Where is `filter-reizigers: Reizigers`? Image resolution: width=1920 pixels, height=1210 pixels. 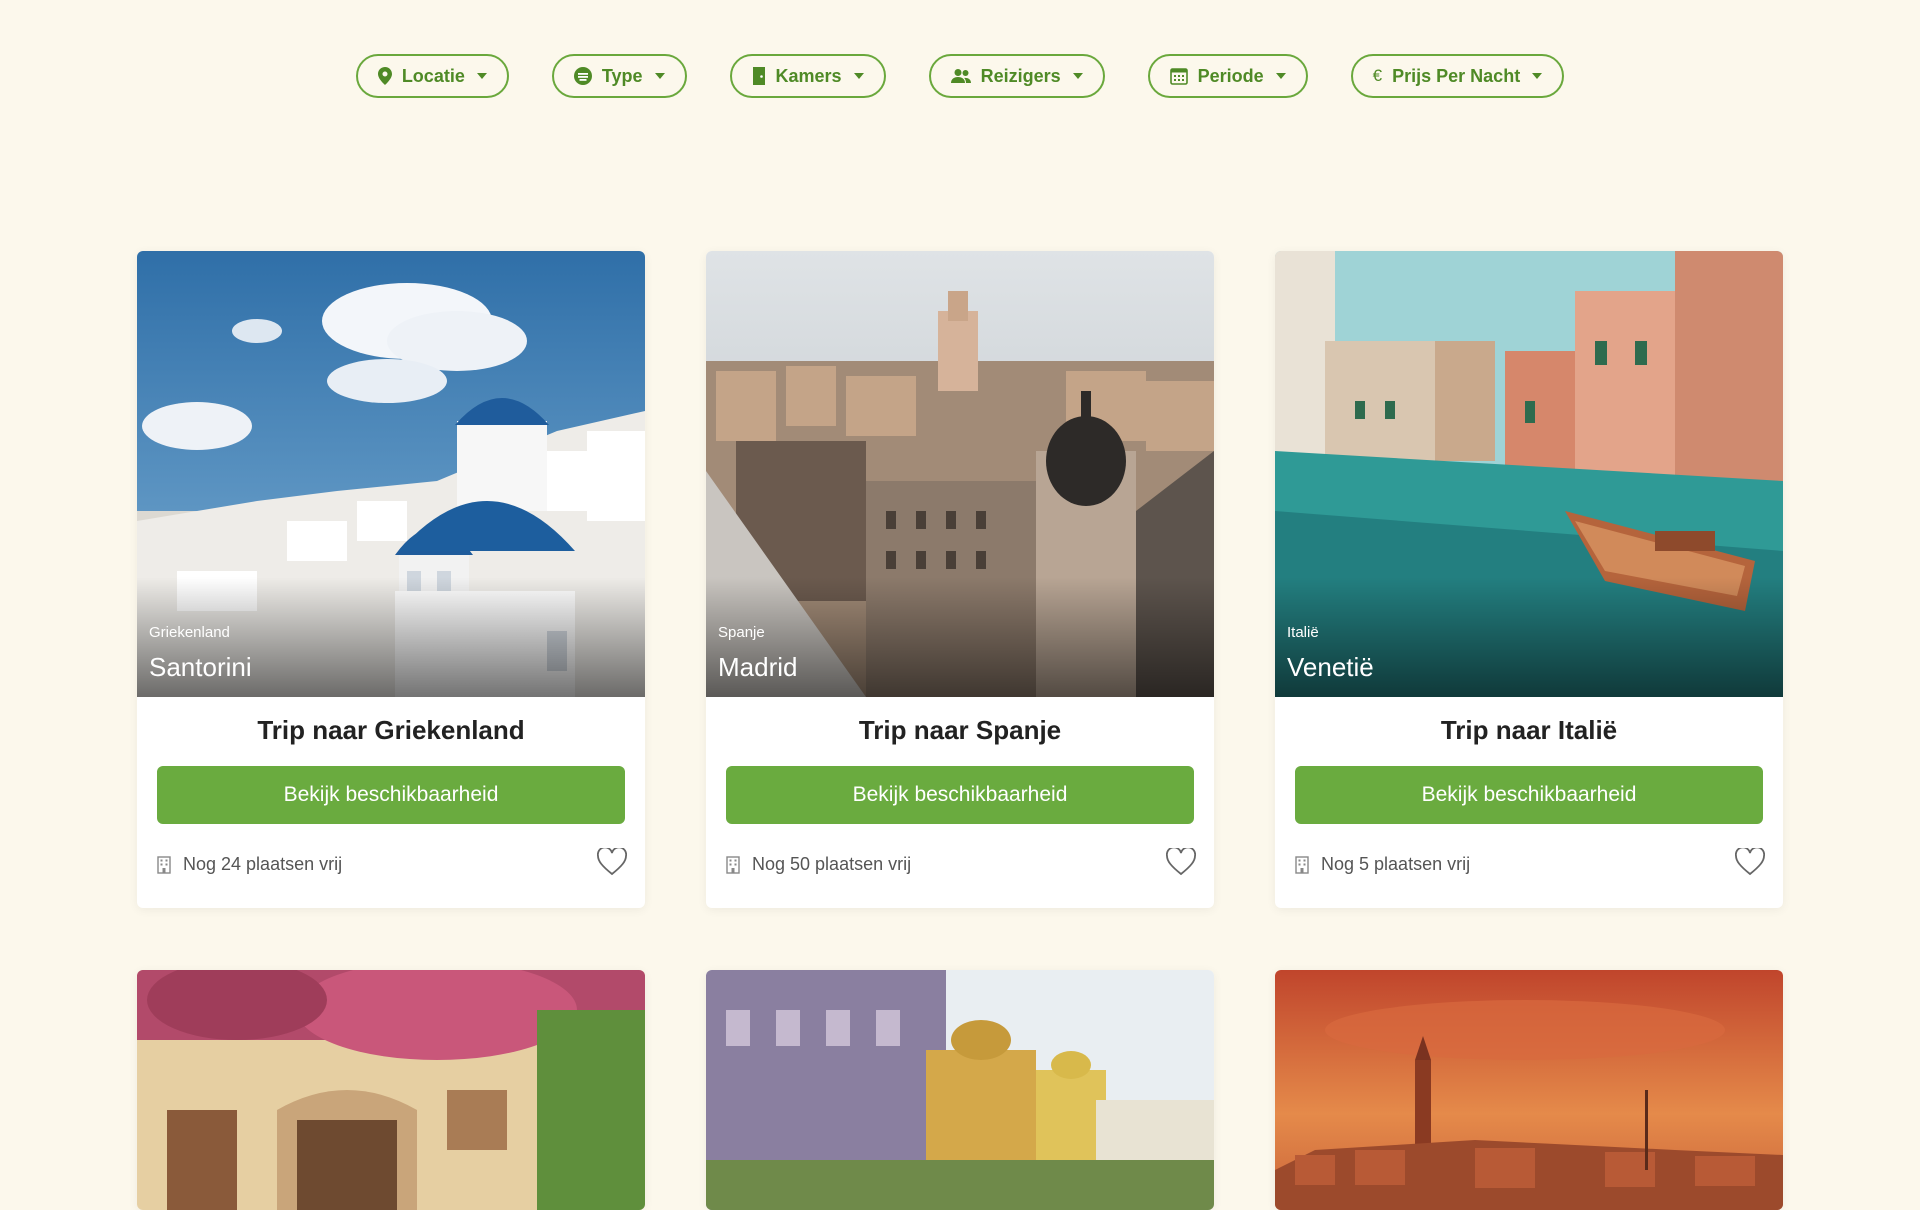
filter-reizigers: Reizigers is located at coordinates (1016, 76).